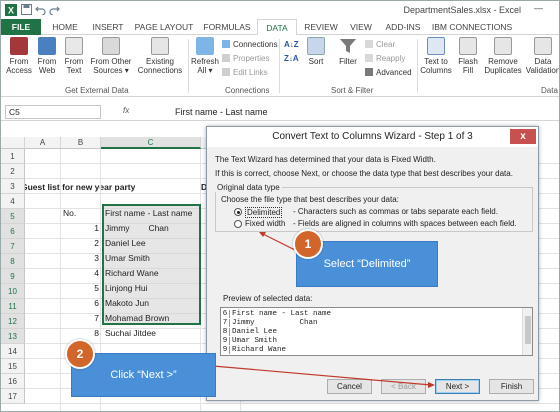 The image size is (560, 412). Describe the element at coordinates (308, 244) in the screenshot. I see `step-badge-1: 1` at that location.